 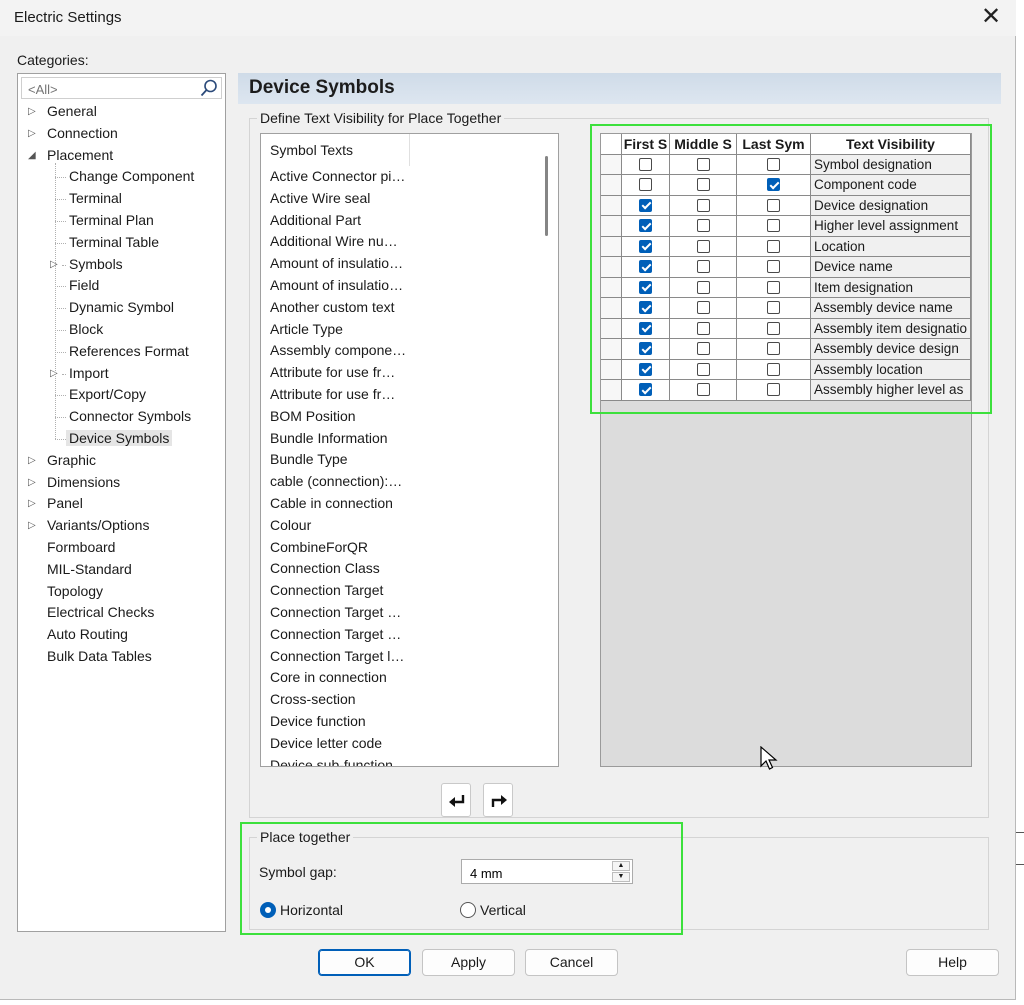 I want to click on text-visibility-cell: Assembly higher level as, so click(x=891, y=390).